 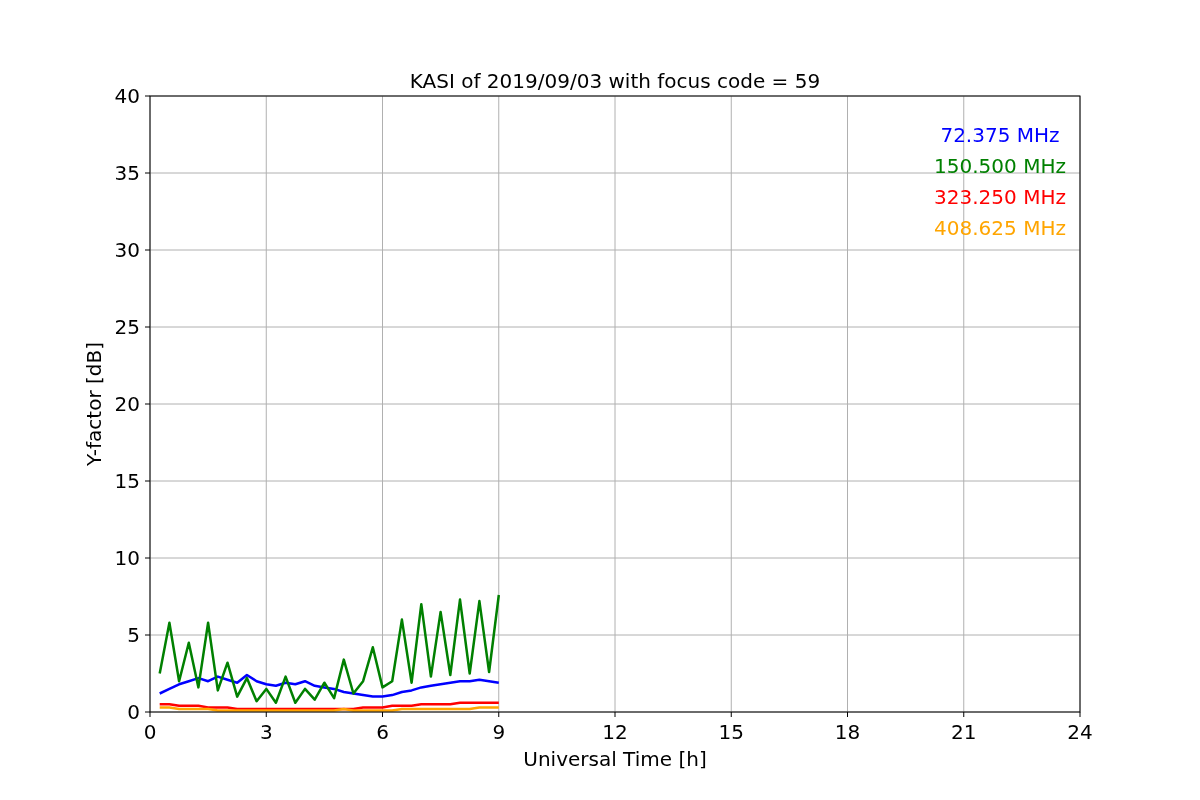 What do you see at coordinates (127, 173) in the screenshot?
I see `y-tick-label: 35` at bounding box center [127, 173].